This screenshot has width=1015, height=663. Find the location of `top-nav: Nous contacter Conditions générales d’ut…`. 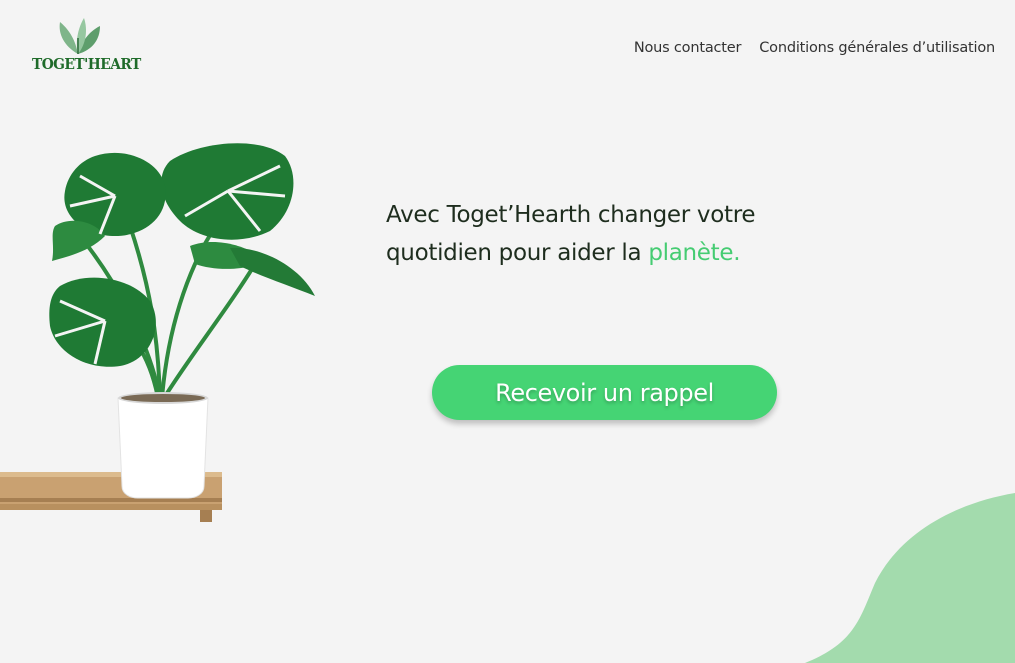

top-nav: Nous contacter Conditions générales d’ut… is located at coordinates (814, 48).